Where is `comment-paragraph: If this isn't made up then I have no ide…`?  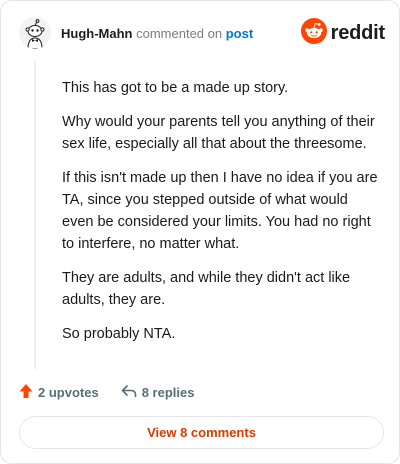
comment-paragraph: If this isn't made up then I have no ide… is located at coordinates (220, 211).